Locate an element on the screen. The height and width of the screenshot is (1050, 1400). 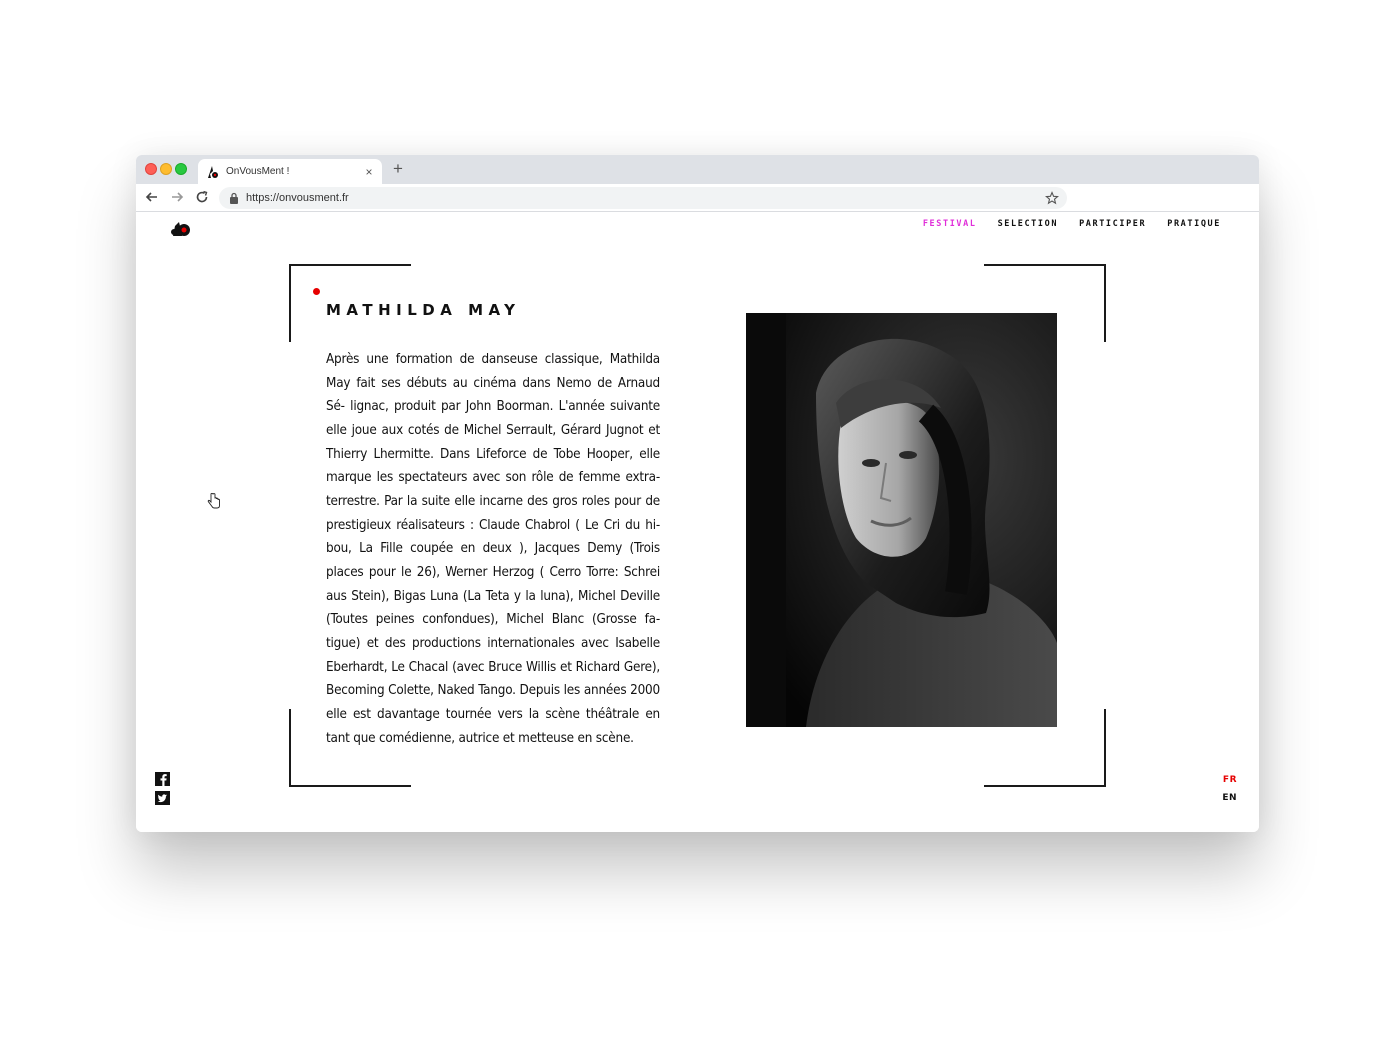
close-window-button is located at coordinates (151, 169).